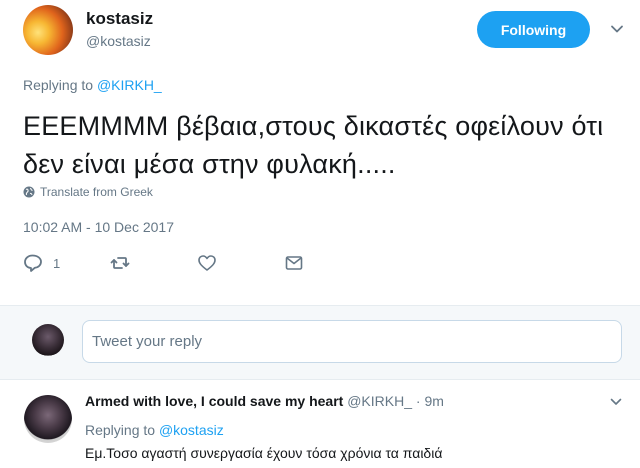 This screenshot has width=640, height=468. What do you see at coordinates (379, 401) in the screenshot?
I see `reply-author-handle: @KIRKH_` at bounding box center [379, 401].